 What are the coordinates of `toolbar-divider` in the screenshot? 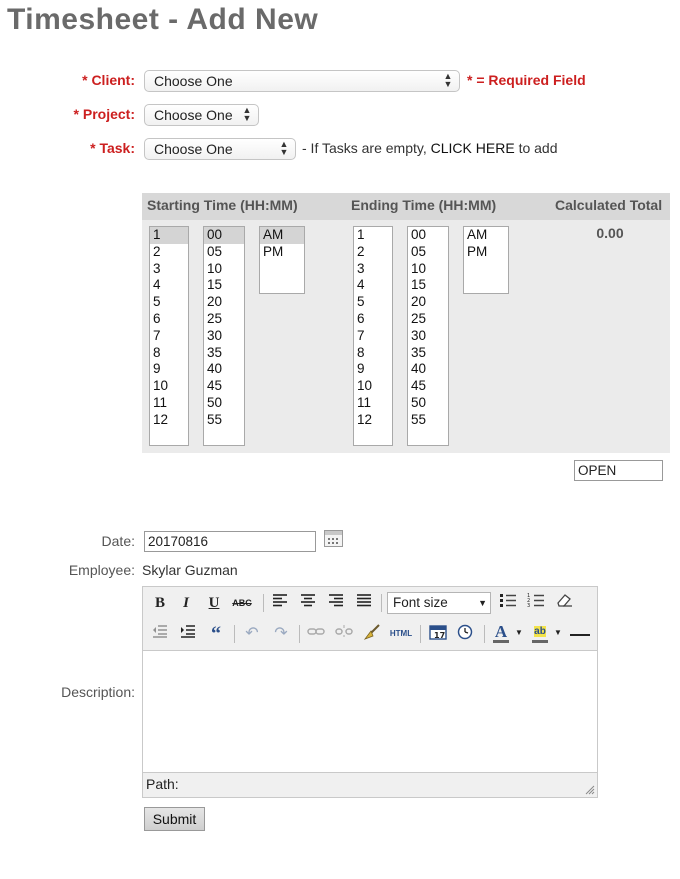 It's located at (420, 634).